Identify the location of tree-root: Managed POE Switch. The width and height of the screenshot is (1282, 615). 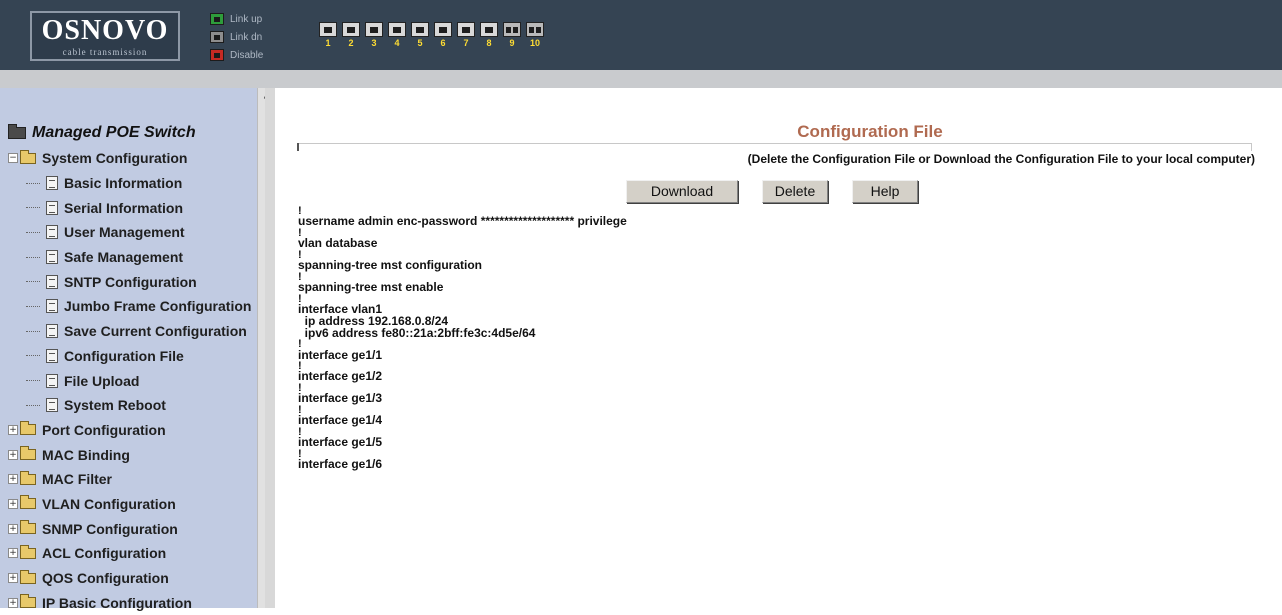
(129, 133).